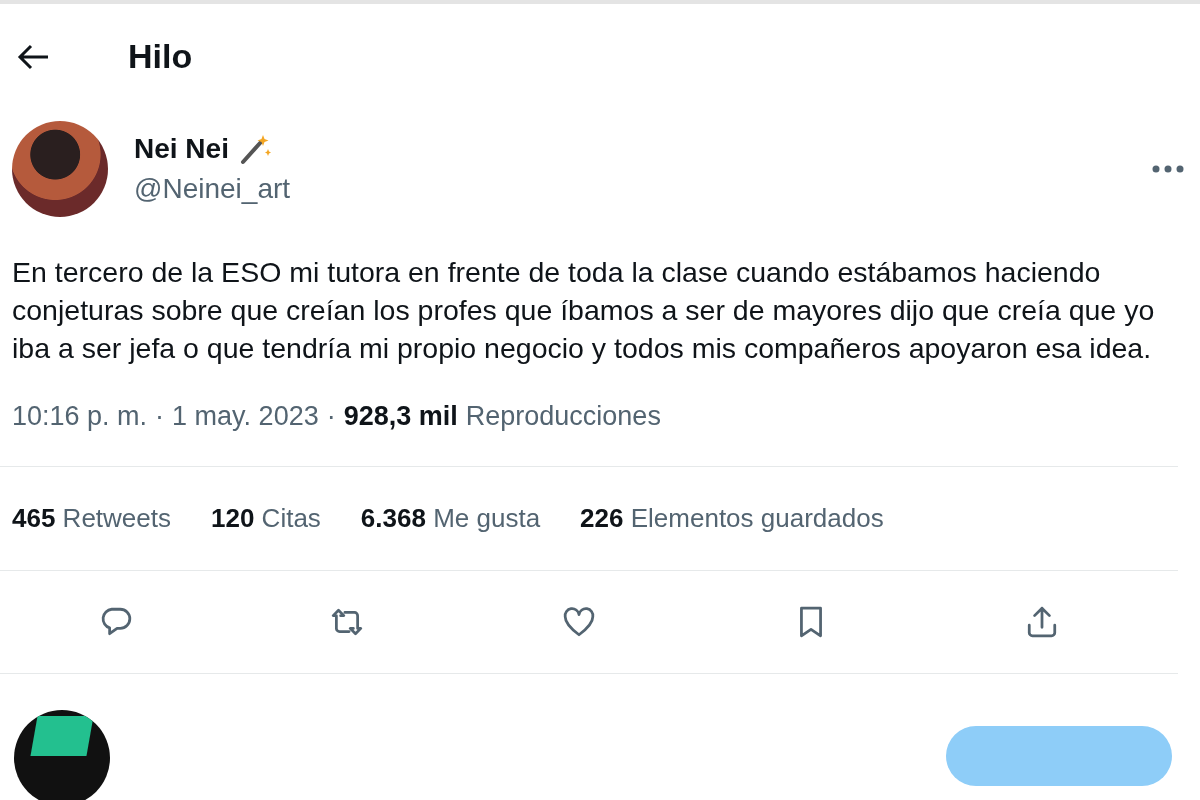 The width and height of the screenshot is (1200, 800). I want to click on views-label: Reproducciones, so click(563, 416).